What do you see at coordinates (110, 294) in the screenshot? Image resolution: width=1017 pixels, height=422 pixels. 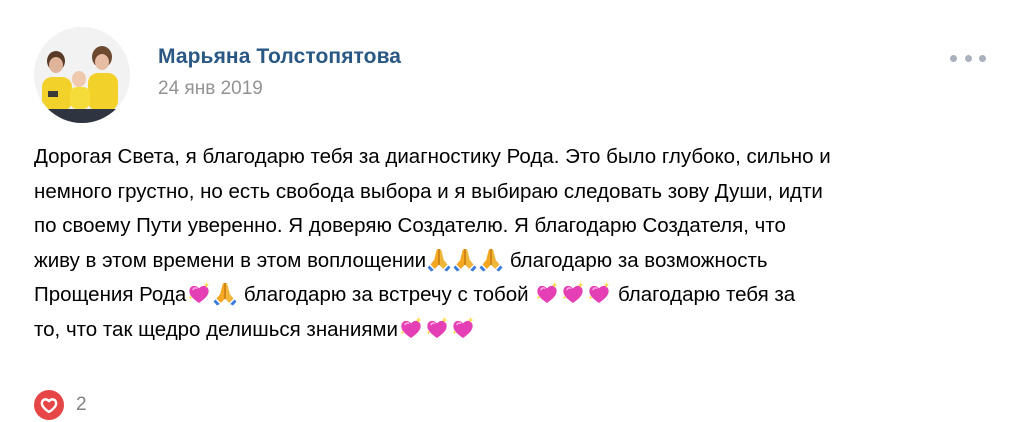 I see `post-text-segment: Прощения Рода` at bounding box center [110, 294].